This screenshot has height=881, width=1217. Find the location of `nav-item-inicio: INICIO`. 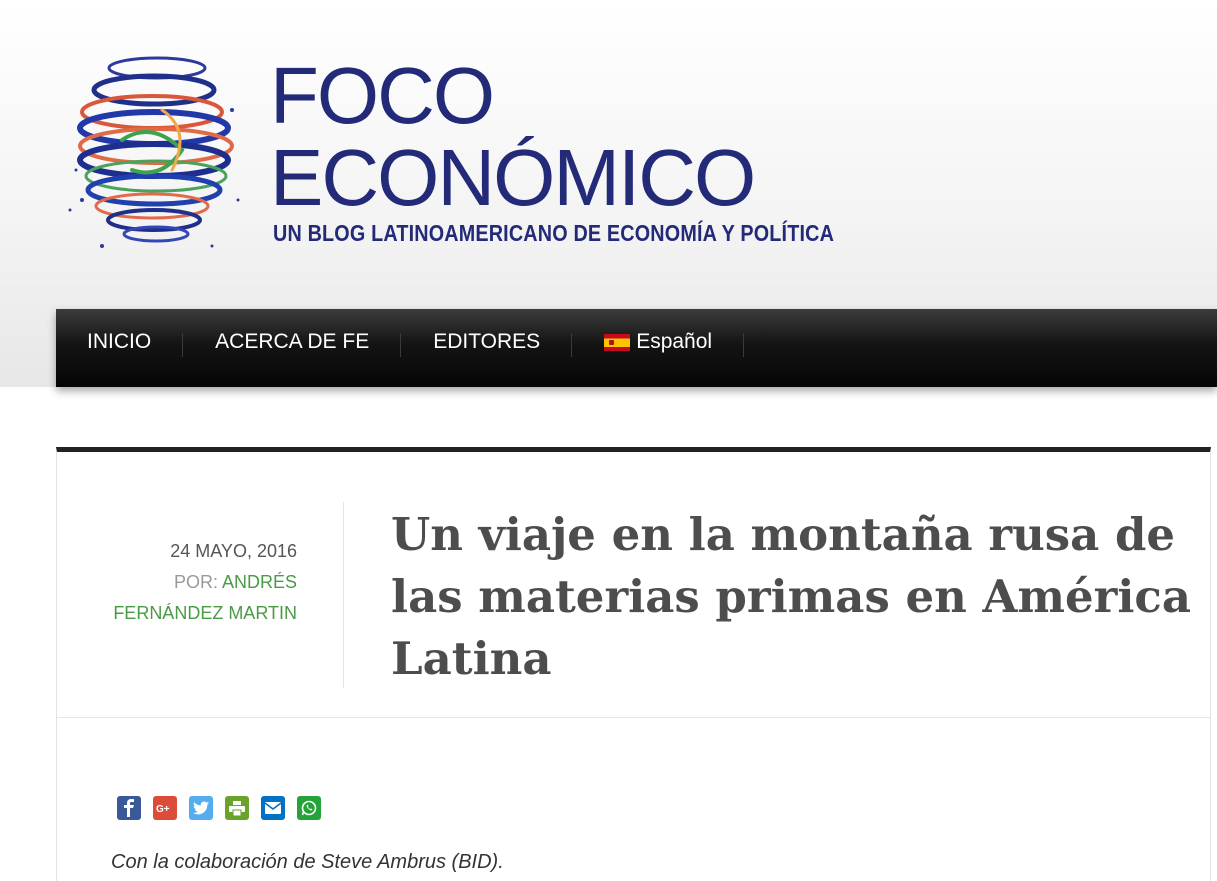

nav-item-inicio: INICIO is located at coordinates (120, 348).